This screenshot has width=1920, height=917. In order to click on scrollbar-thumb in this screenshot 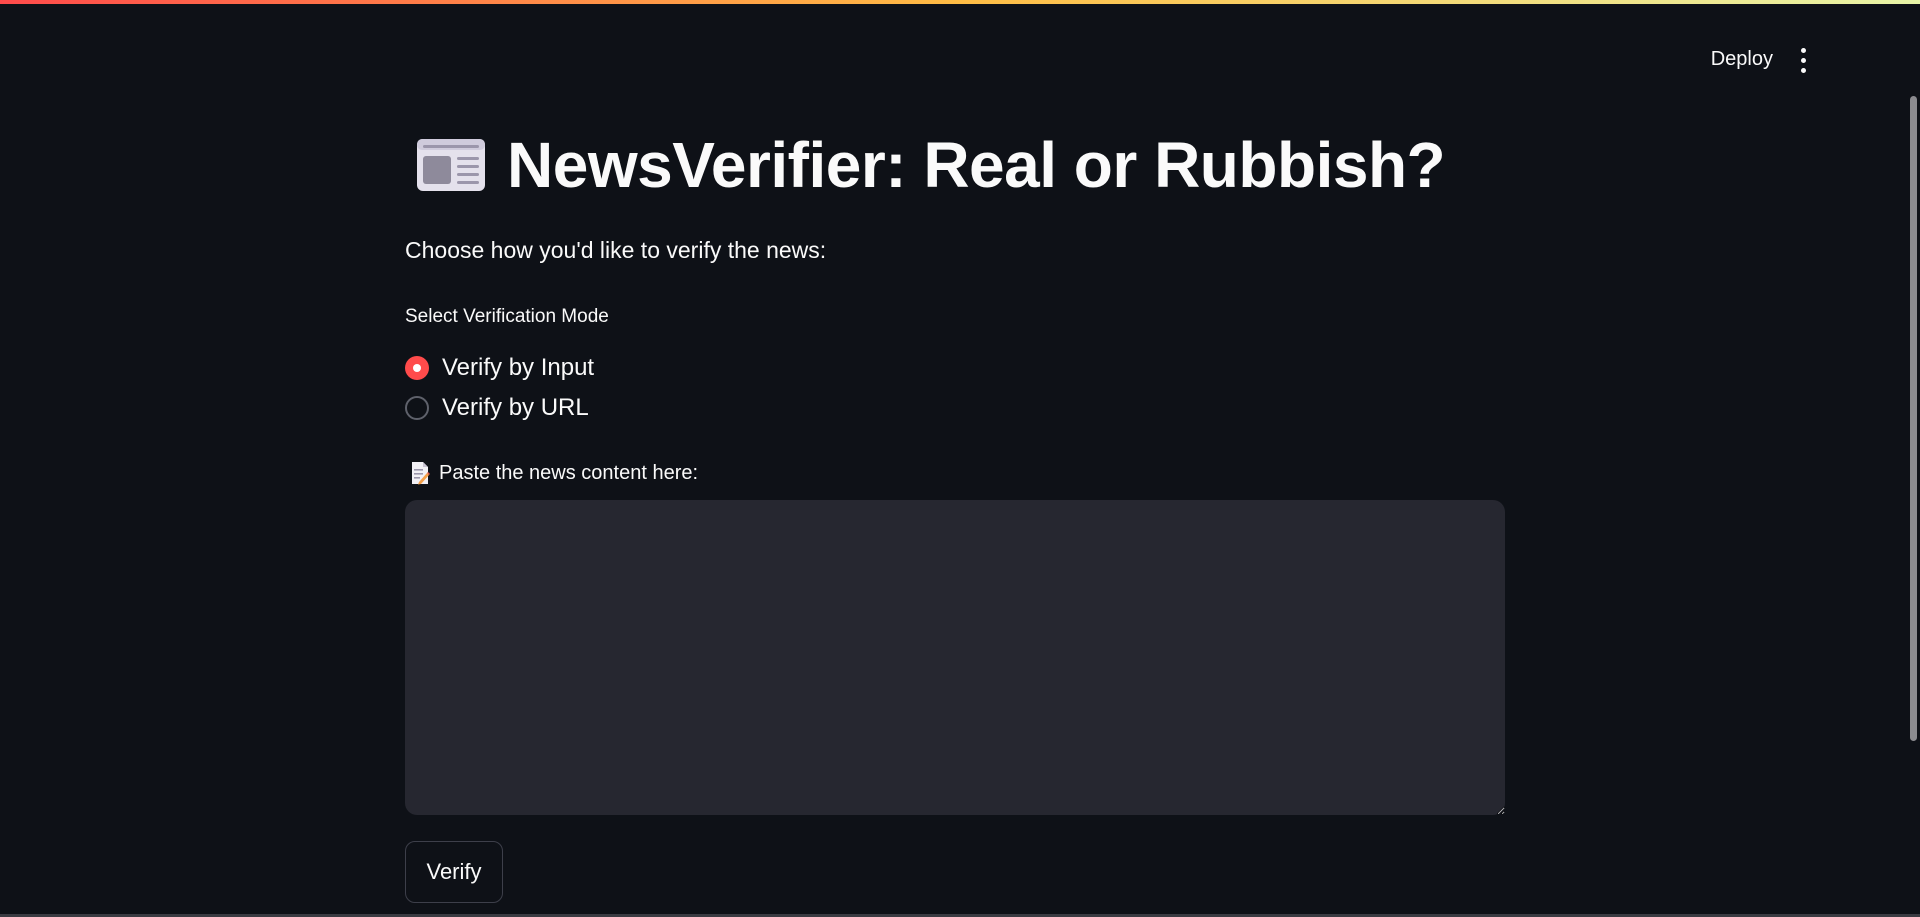, I will do `click(1913, 418)`.